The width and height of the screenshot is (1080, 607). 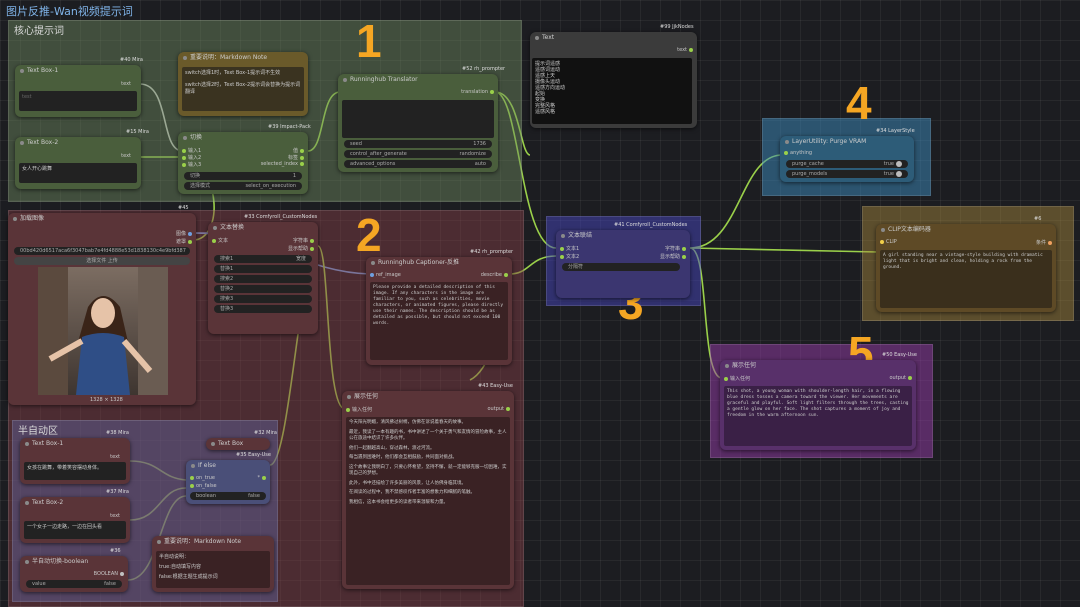 What do you see at coordinates (110, 574) in the screenshot?
I see `output-boolean: BOOLEAN` at bounding box center [110, 574].